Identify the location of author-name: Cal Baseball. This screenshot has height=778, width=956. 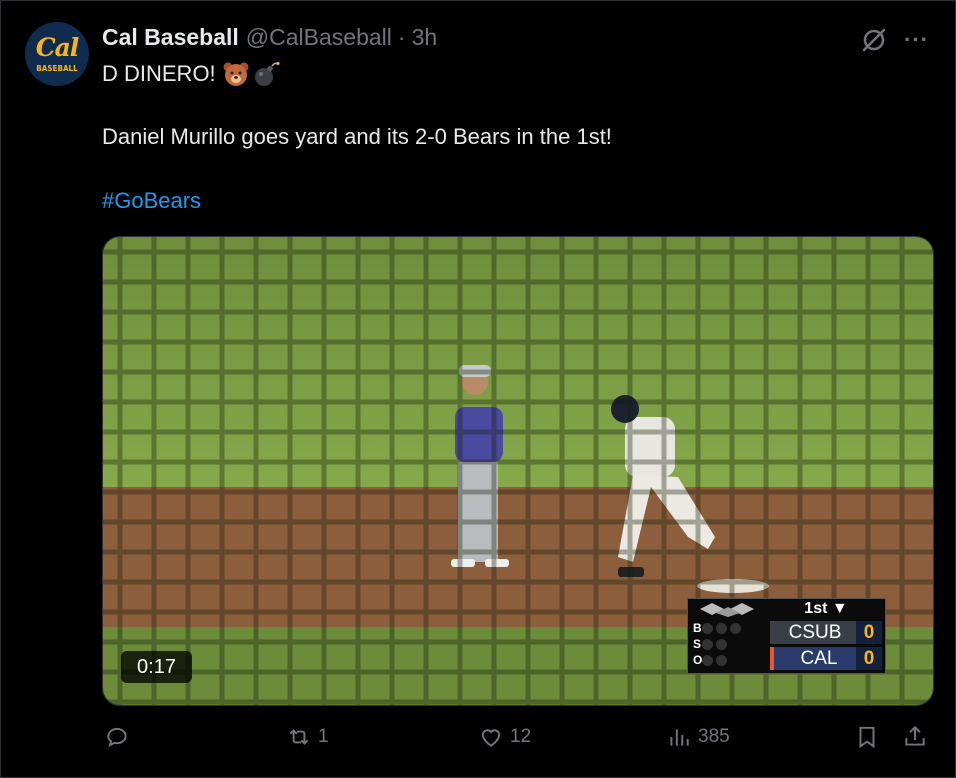
(170, 37).